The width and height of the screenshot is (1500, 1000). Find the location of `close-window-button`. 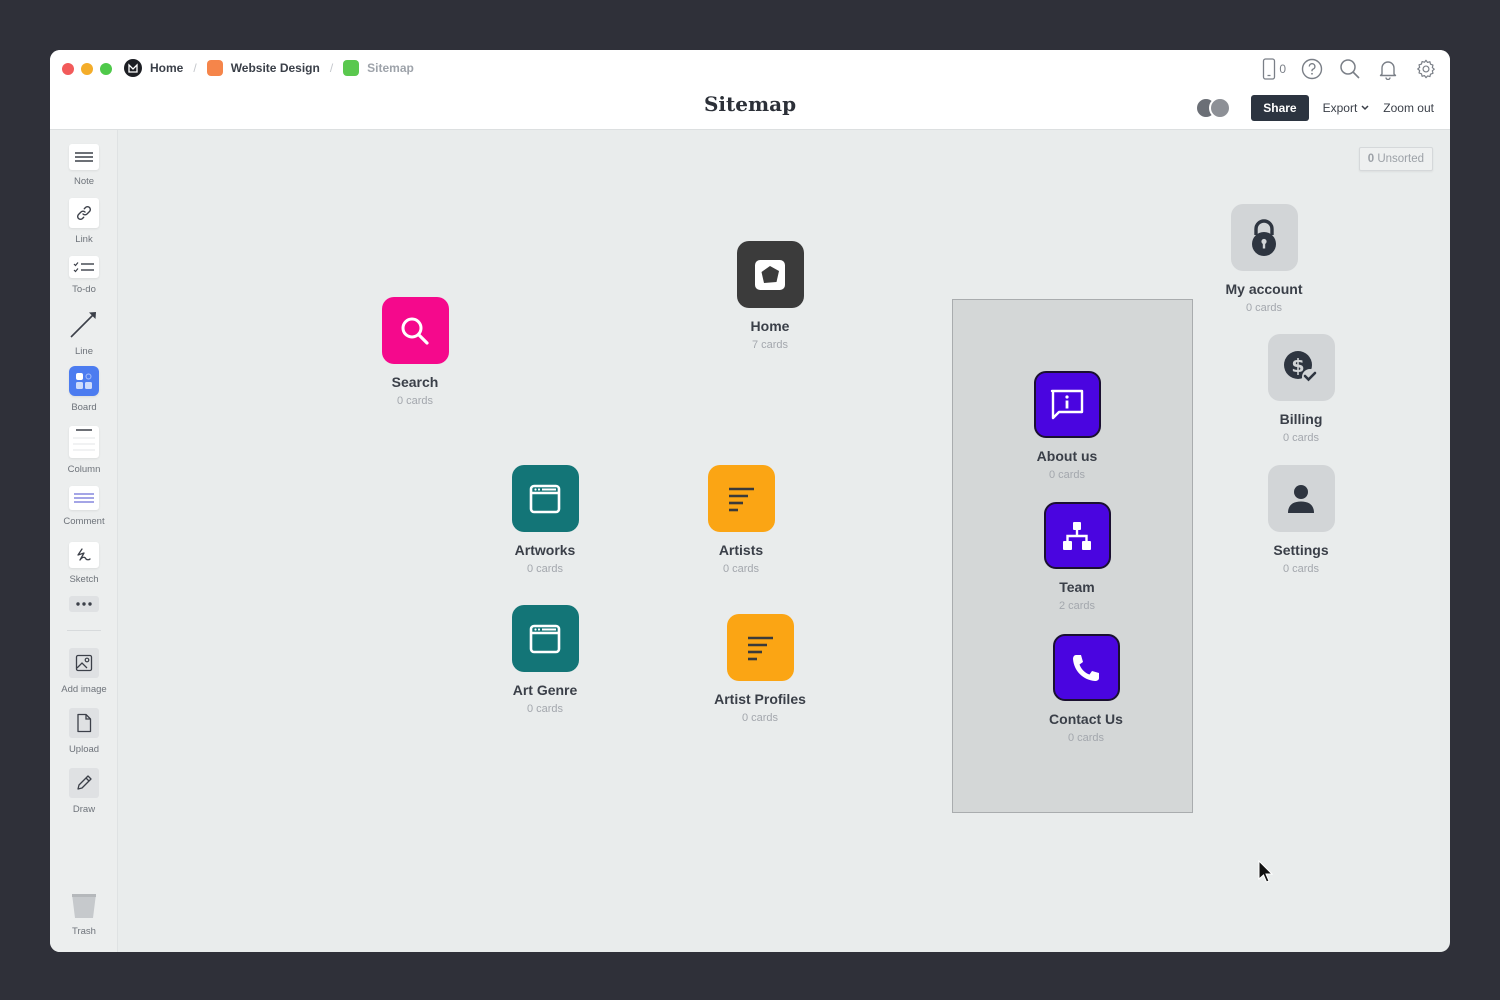

close-window-button is located at coordinates (68, 69).